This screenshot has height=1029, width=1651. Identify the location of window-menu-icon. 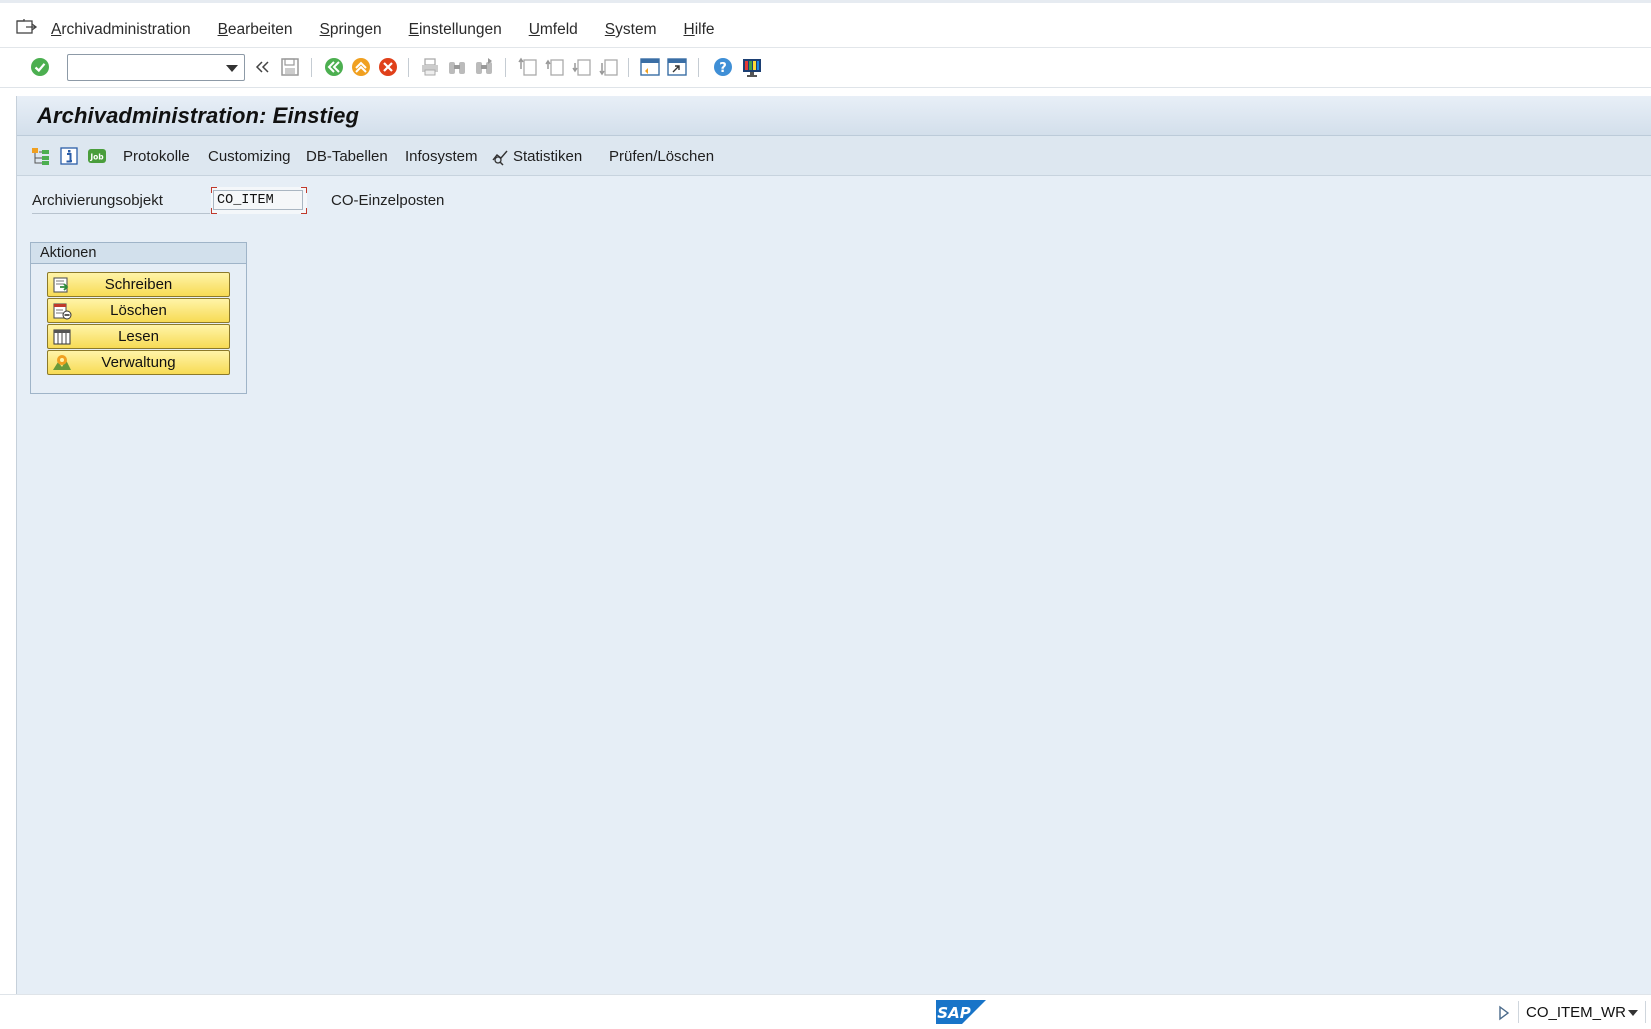
(27, 27).